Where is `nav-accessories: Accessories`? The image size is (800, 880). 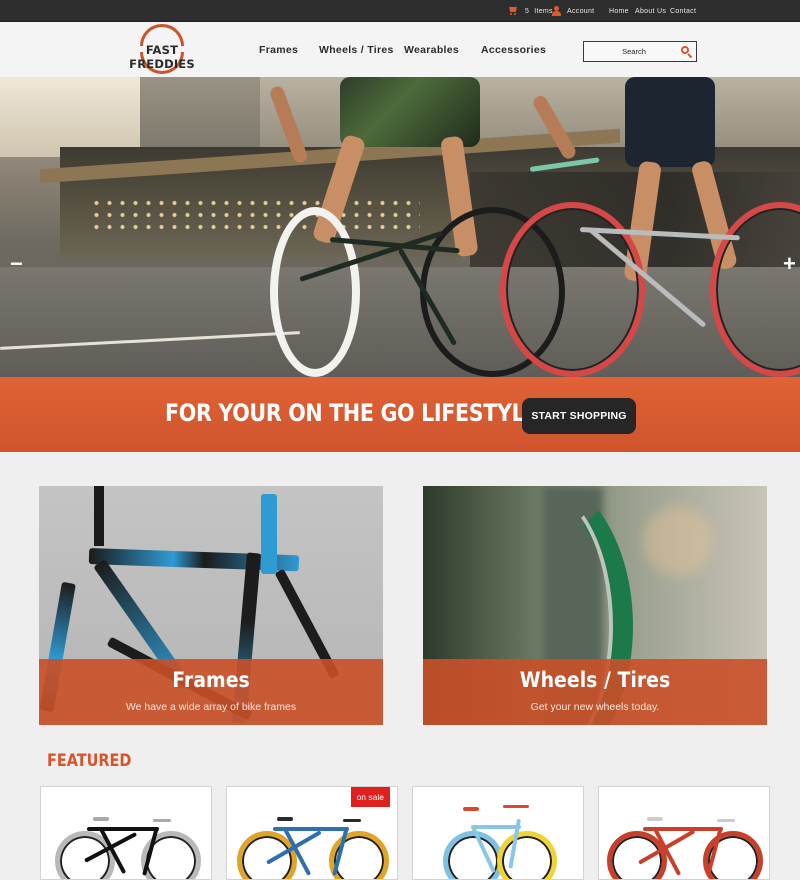 nav-accessories: Accessories is located at coordinates (513, 50).